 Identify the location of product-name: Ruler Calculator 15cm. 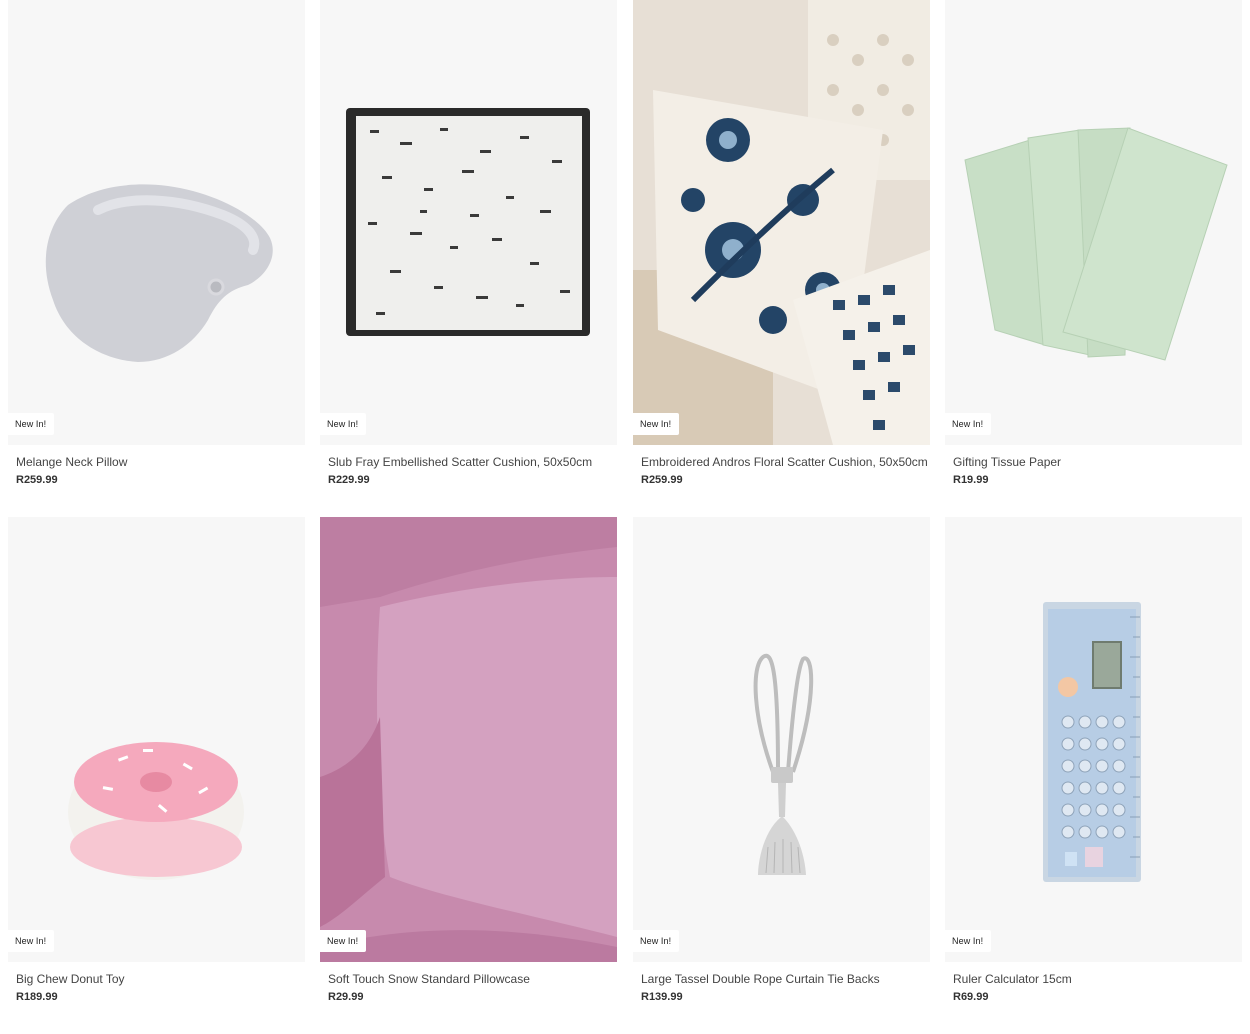
(1012, 979).